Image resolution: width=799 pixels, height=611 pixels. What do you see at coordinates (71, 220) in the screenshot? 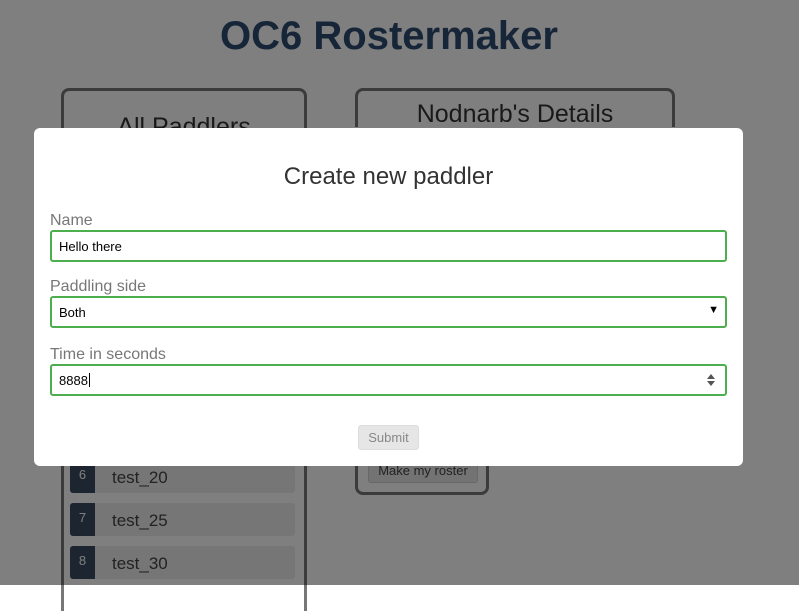
I see `name-label: Name` at bounding box center [71, 220].